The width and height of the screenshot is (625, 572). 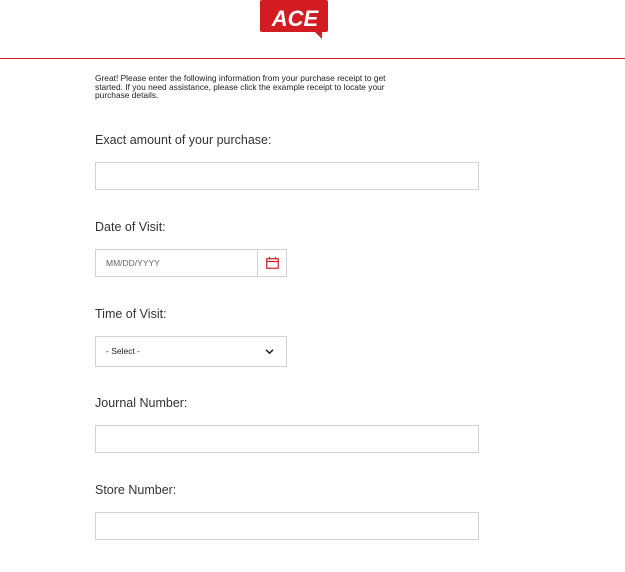 I want to click on header: ACE, so click(x=312, y=29).